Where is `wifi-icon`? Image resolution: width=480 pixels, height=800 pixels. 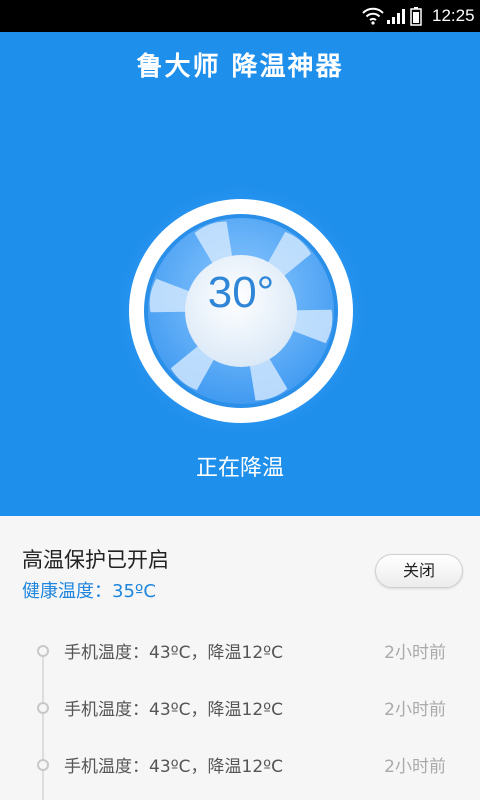 wifi-icon is located at coordinates (373, 16).